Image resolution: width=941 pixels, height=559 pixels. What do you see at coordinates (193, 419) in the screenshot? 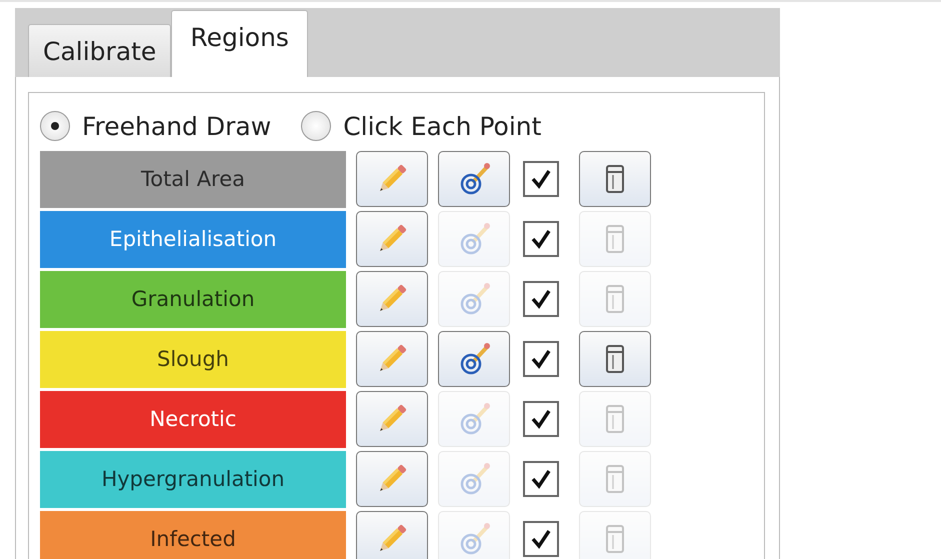
I see `region-label: Necrotic` at bounding box center [193, 419].